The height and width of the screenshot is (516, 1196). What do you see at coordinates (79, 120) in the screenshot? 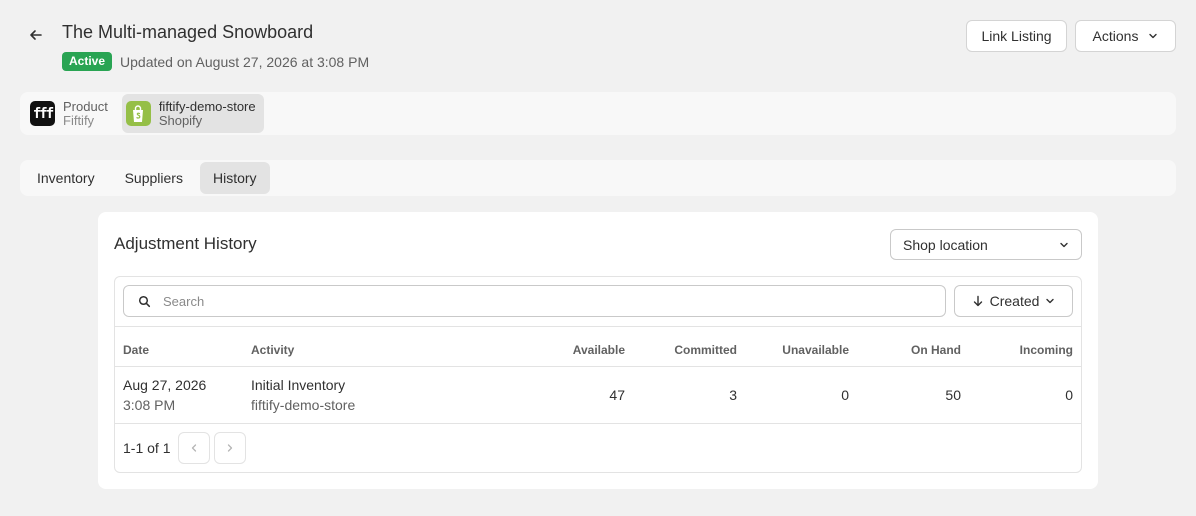
I see `channel-sub: Fiftify` at bounding box center [79, 120].